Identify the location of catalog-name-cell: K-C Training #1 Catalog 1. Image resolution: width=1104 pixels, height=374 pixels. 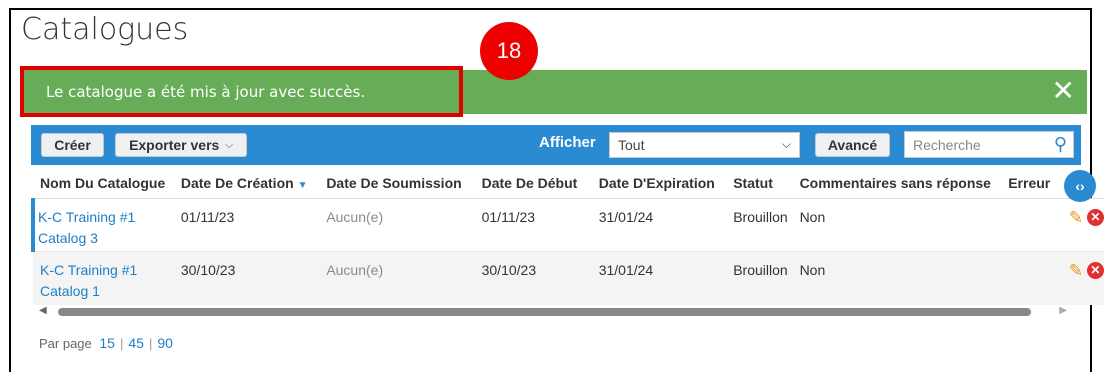
(103, 278).